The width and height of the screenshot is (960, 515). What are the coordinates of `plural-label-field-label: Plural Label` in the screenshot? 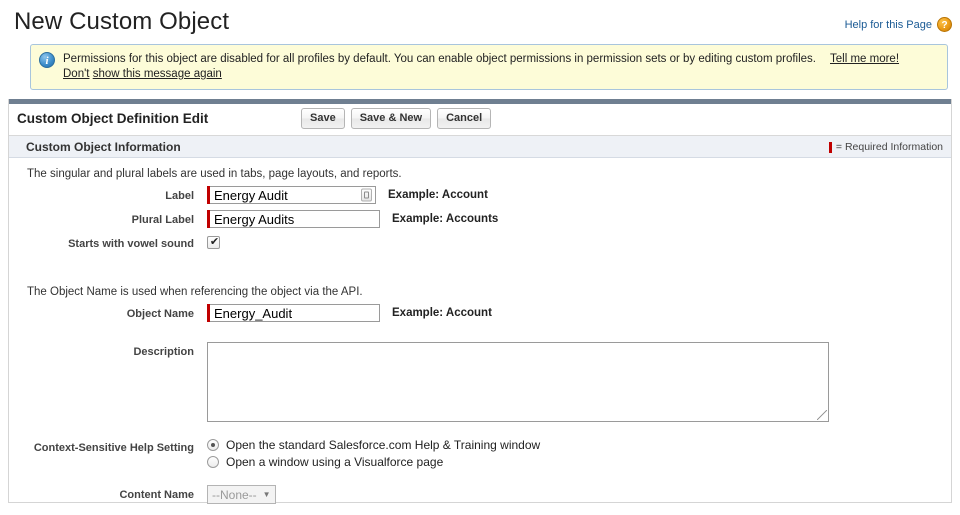 It's located at (162, 220).